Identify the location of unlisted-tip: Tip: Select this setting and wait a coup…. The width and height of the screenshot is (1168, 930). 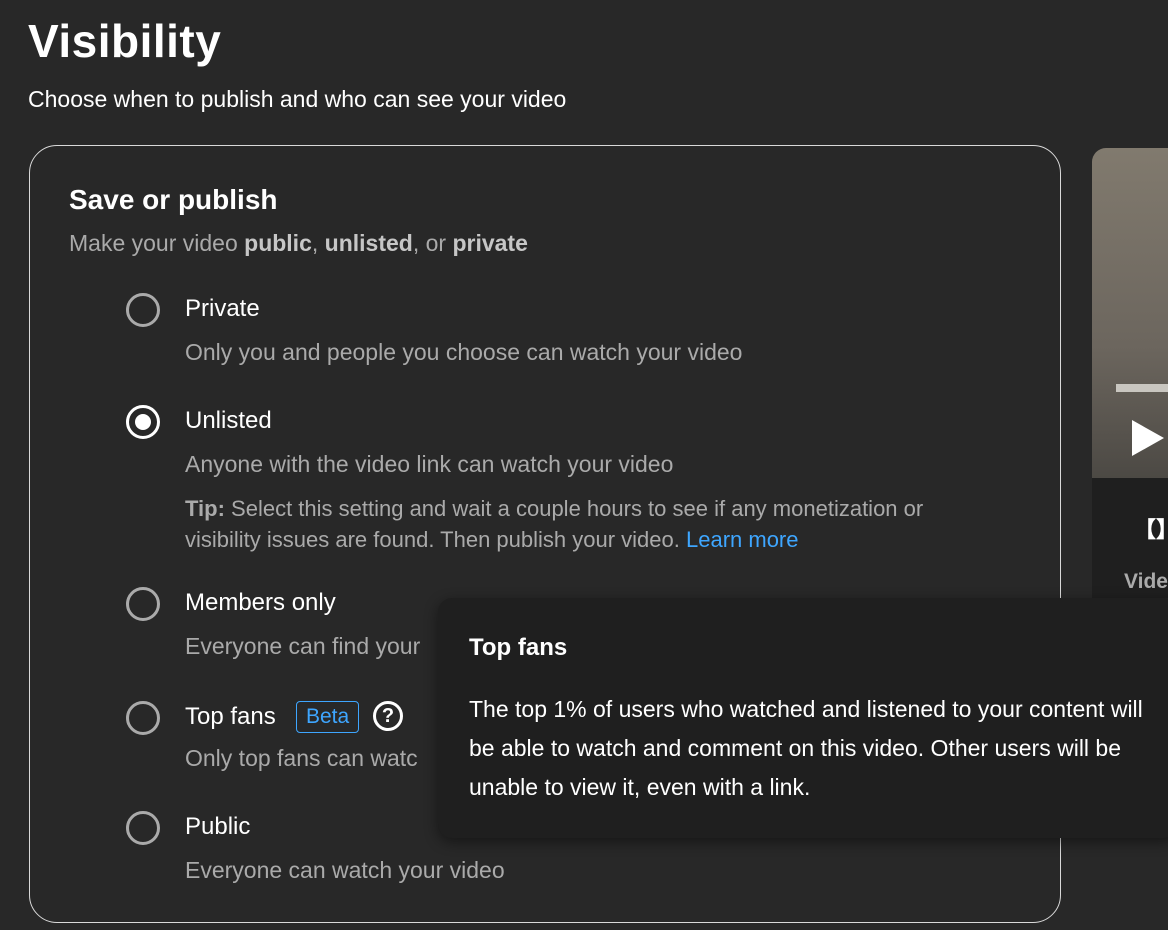
(595, 524).